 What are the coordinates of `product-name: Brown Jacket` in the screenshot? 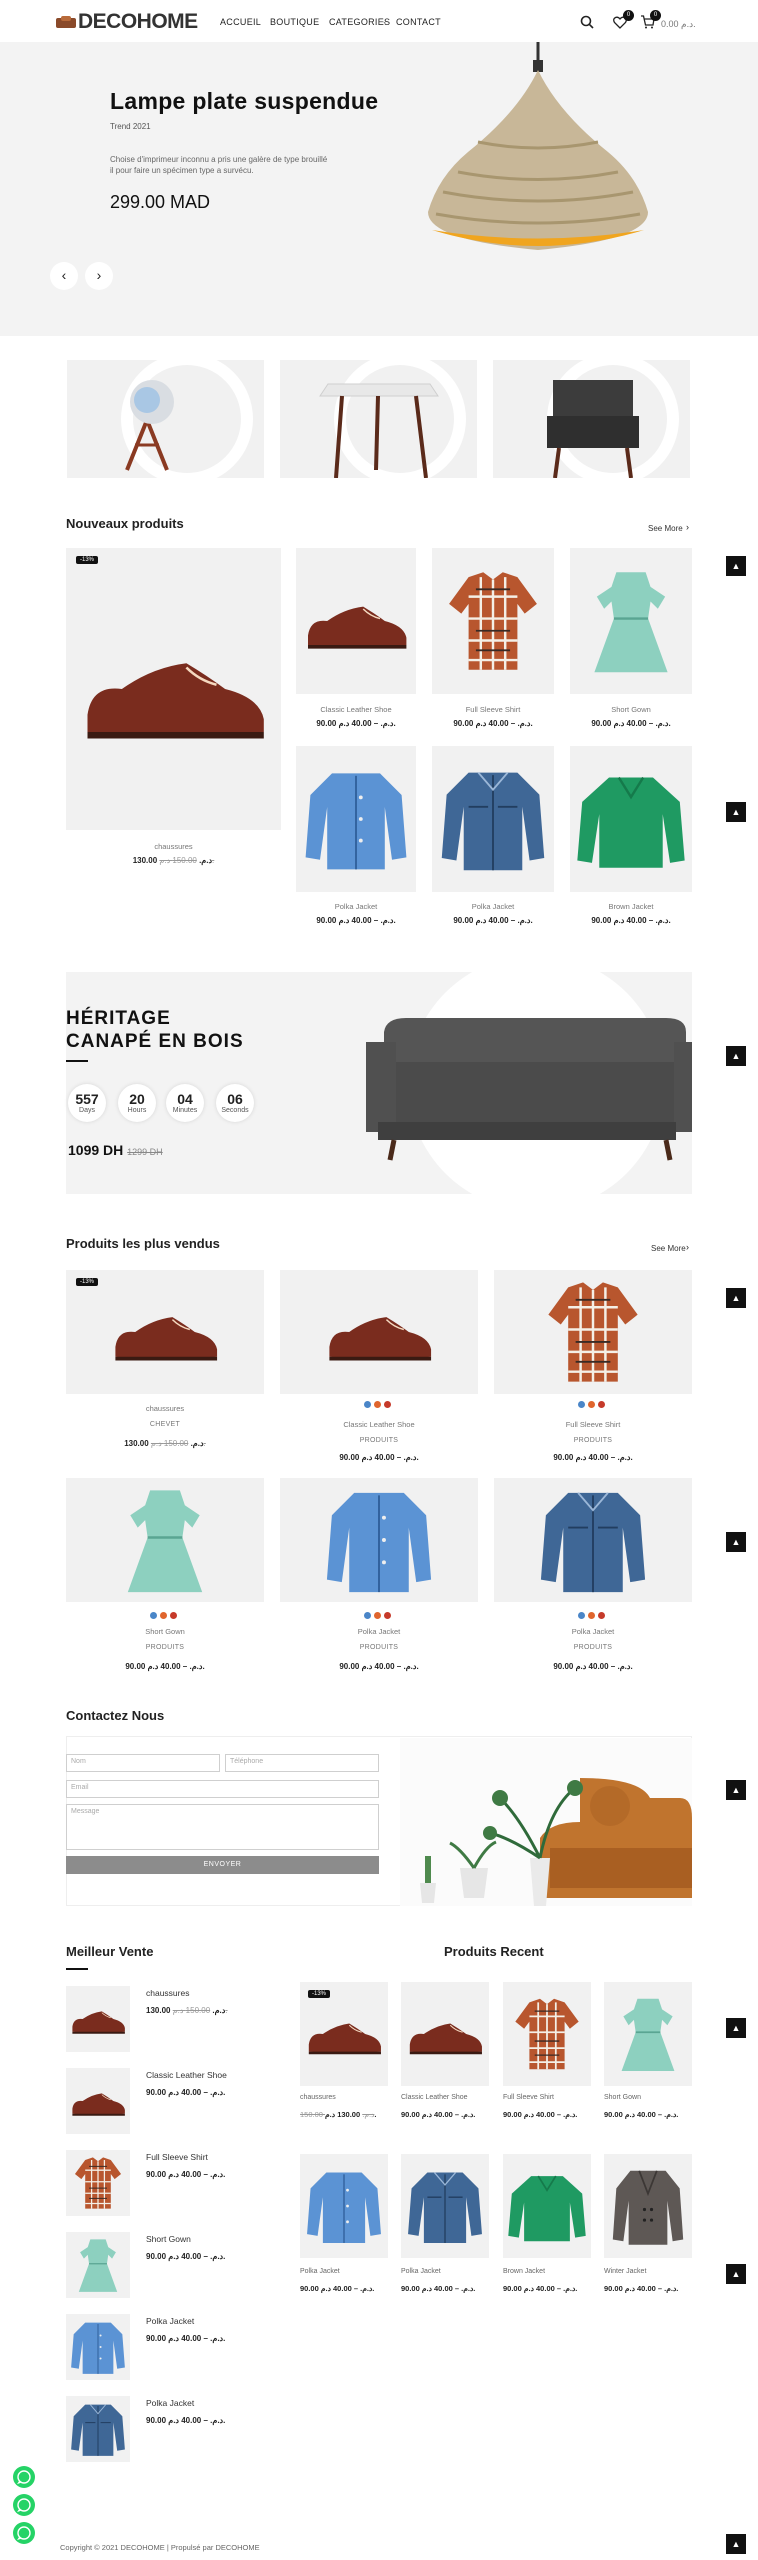 It's located at (631, 906).